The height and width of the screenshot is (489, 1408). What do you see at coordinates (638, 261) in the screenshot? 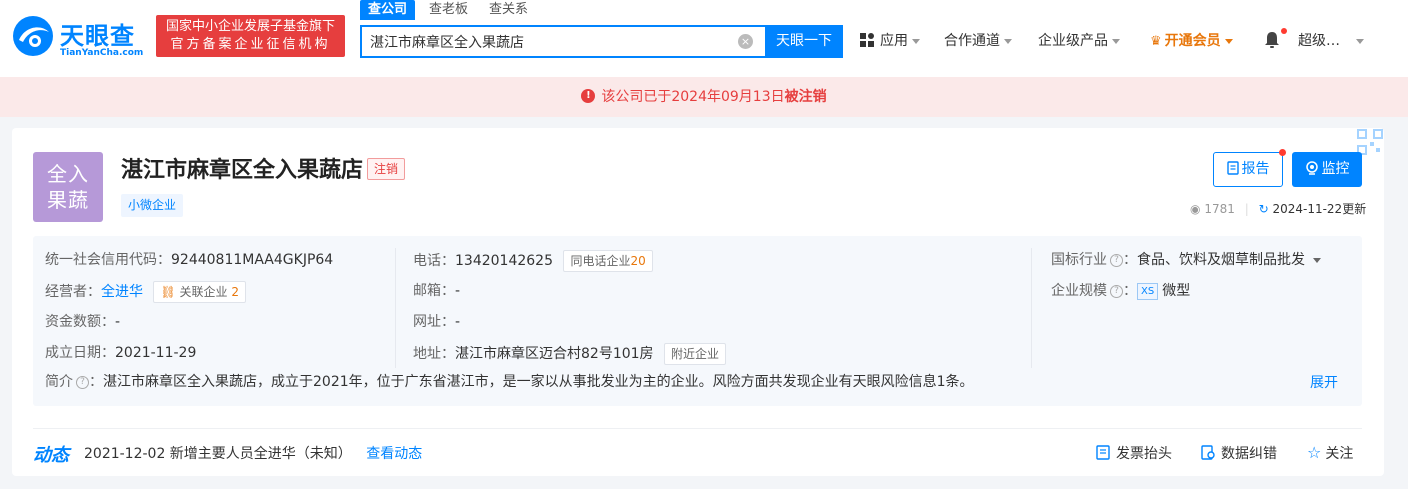
I see `same-phone-count: 20` at bounding box center [638, 261].